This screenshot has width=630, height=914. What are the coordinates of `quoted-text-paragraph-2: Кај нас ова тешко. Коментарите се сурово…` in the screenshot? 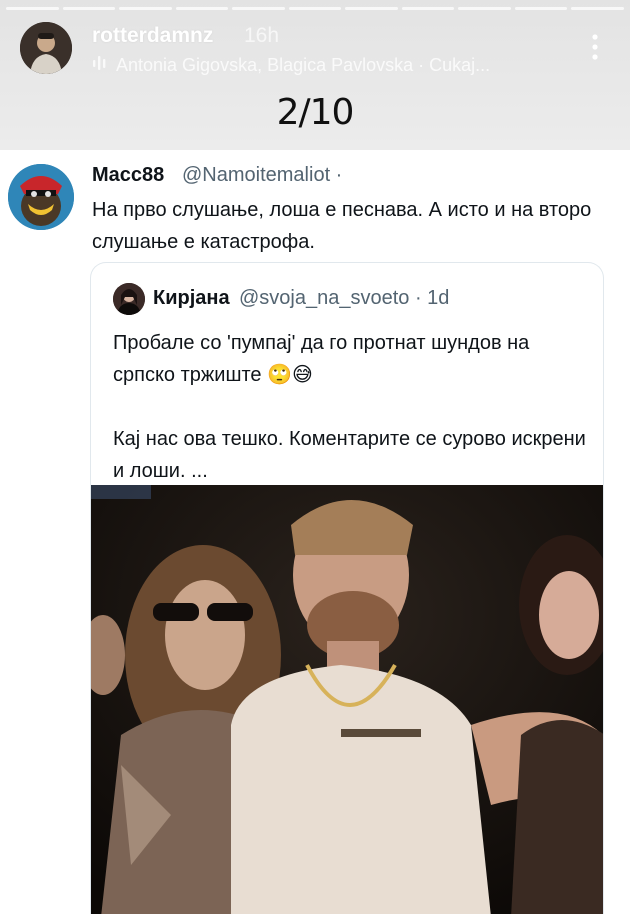 It's located at (349, 455).